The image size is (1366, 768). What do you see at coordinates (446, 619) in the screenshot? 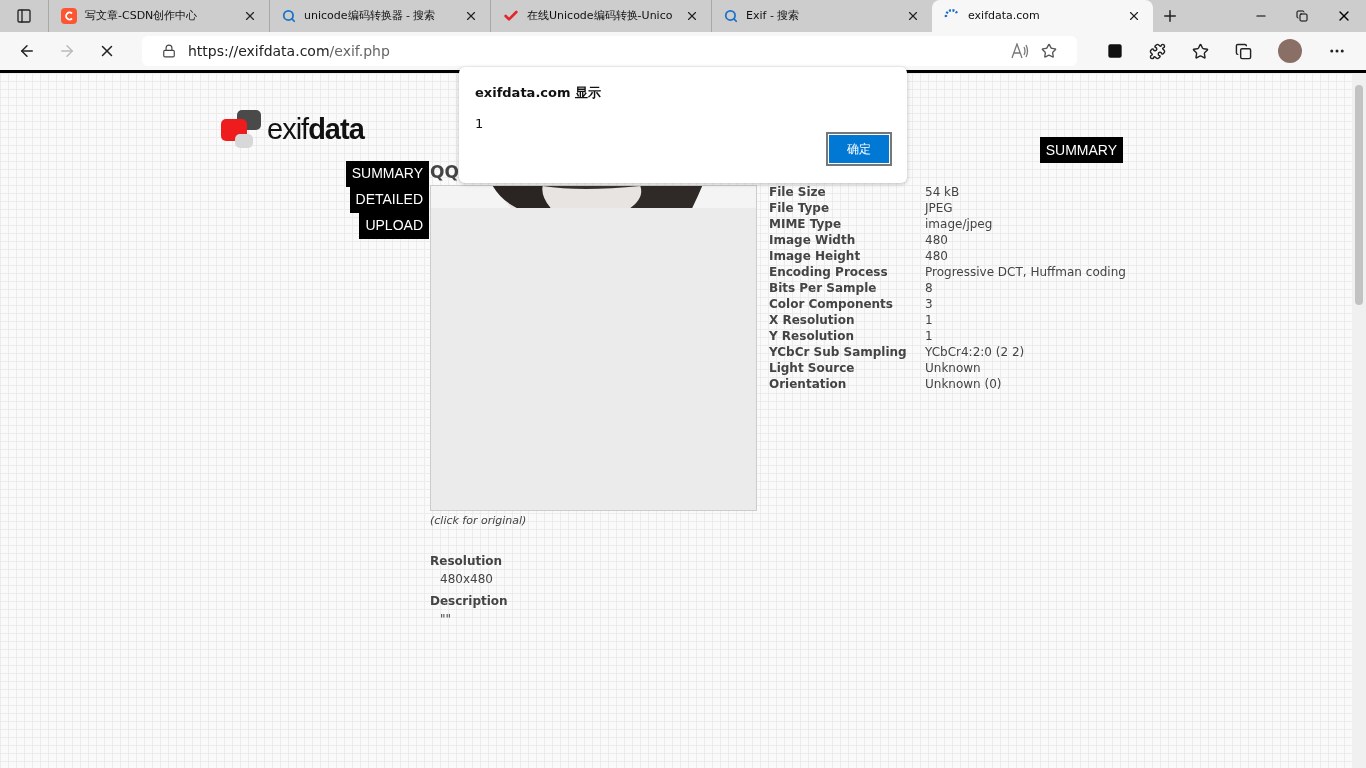
I see `info-value: ""` at bounding box center [446, 619].